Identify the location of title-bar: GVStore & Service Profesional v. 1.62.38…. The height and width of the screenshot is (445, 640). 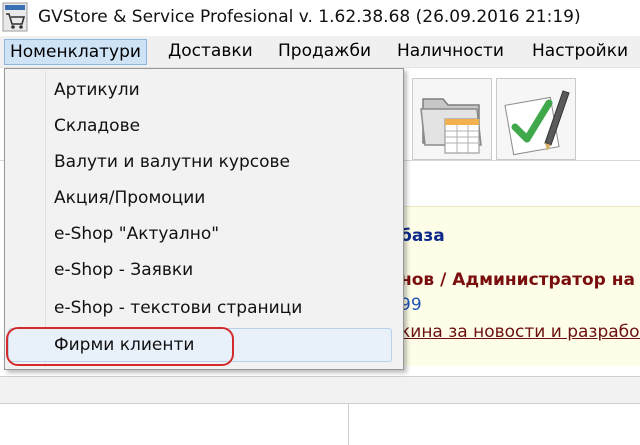
(320, 18).